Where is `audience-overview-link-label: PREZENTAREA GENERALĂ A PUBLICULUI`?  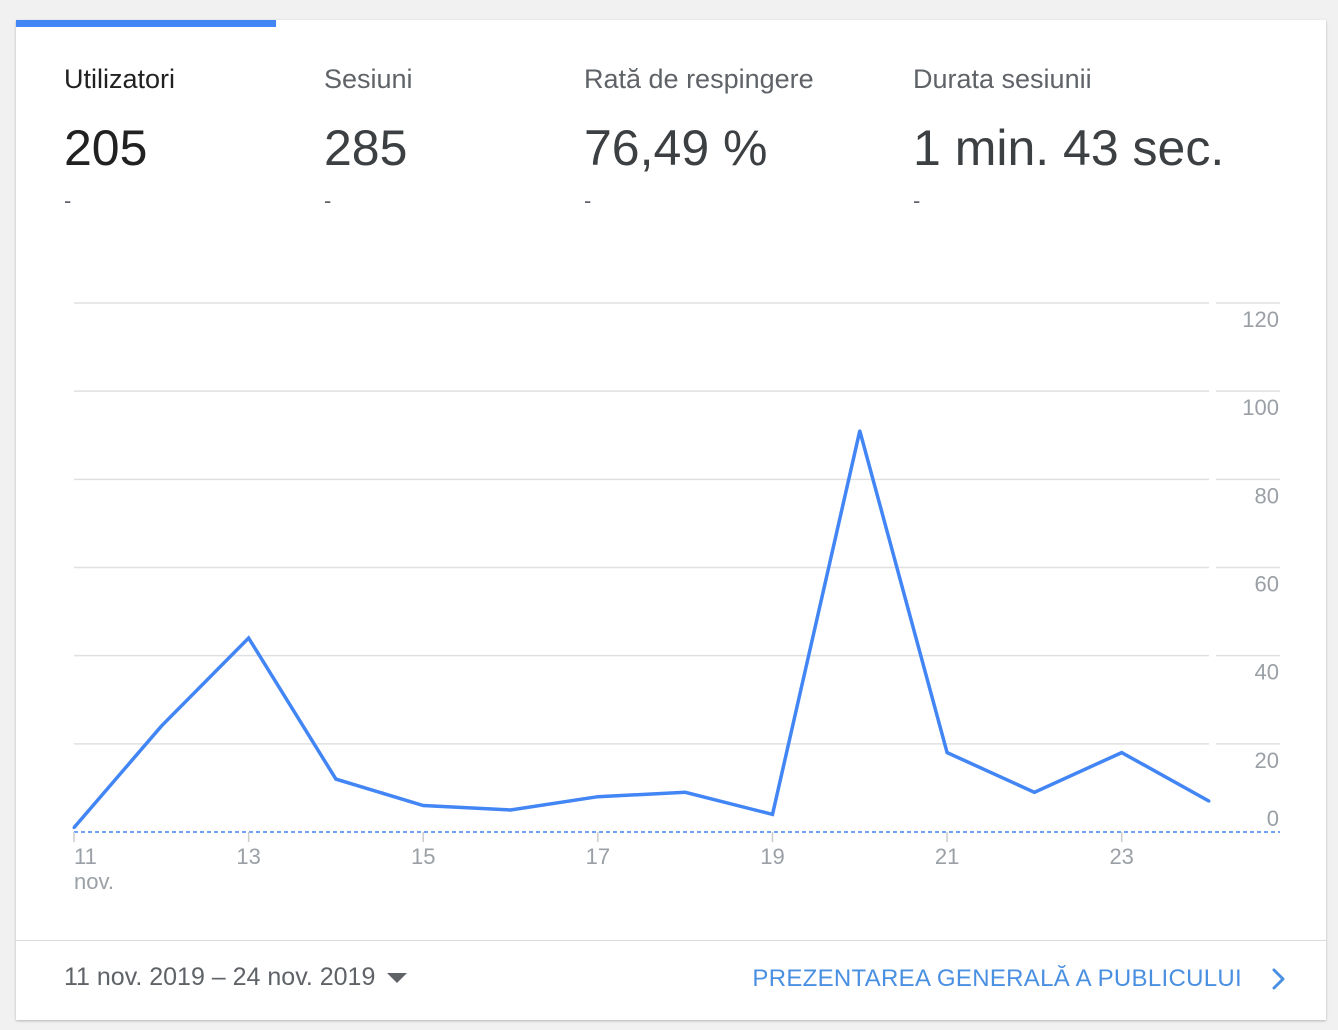 audience-overview-link-label: PREZENTAREA GENERALĂ A PUBLICULUI is located at coordinates (997, 978).